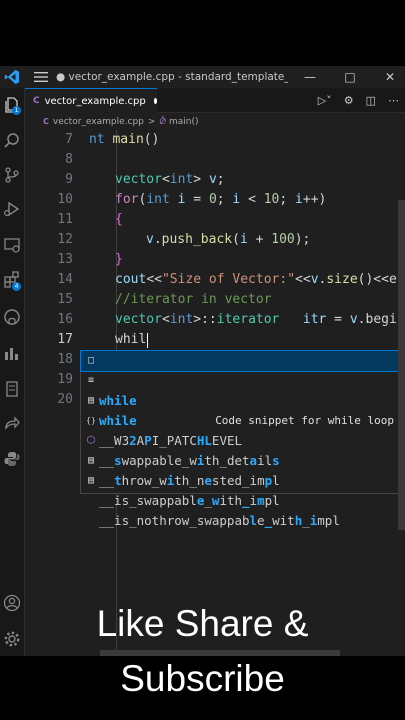 This screenshot has width=405, height=720. I want to click on class-icon: ⬡, so click(91, 440).